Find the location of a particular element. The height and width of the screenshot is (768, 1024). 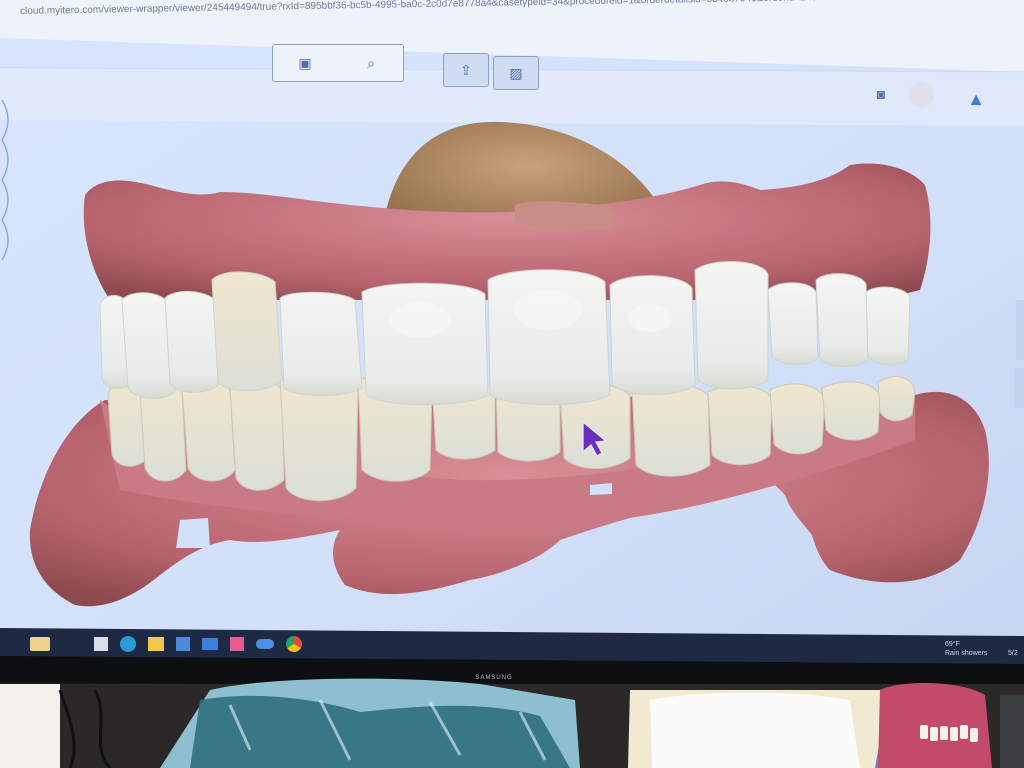

apps-icon is located at coordinates (237, 644).